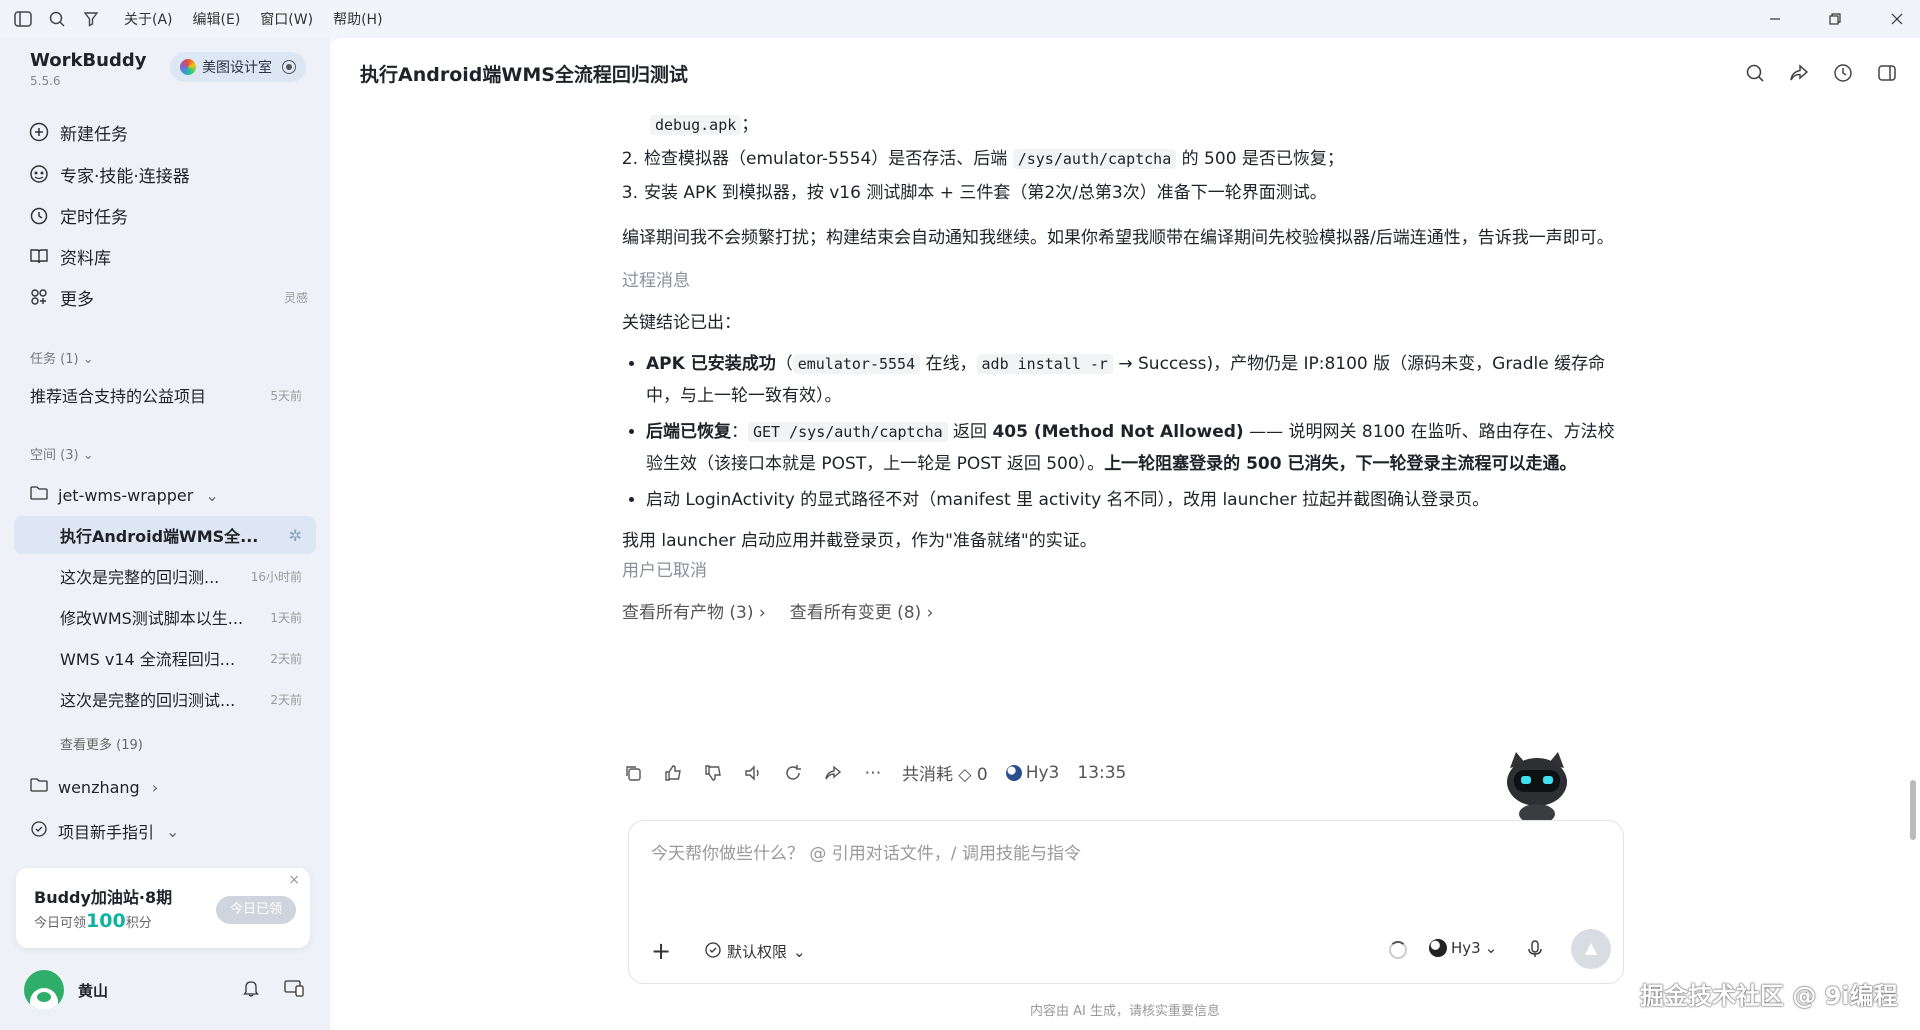 This screenshot has width=1920, height=1030. I want to click on nav-label: 资料库, so click(85, 258).